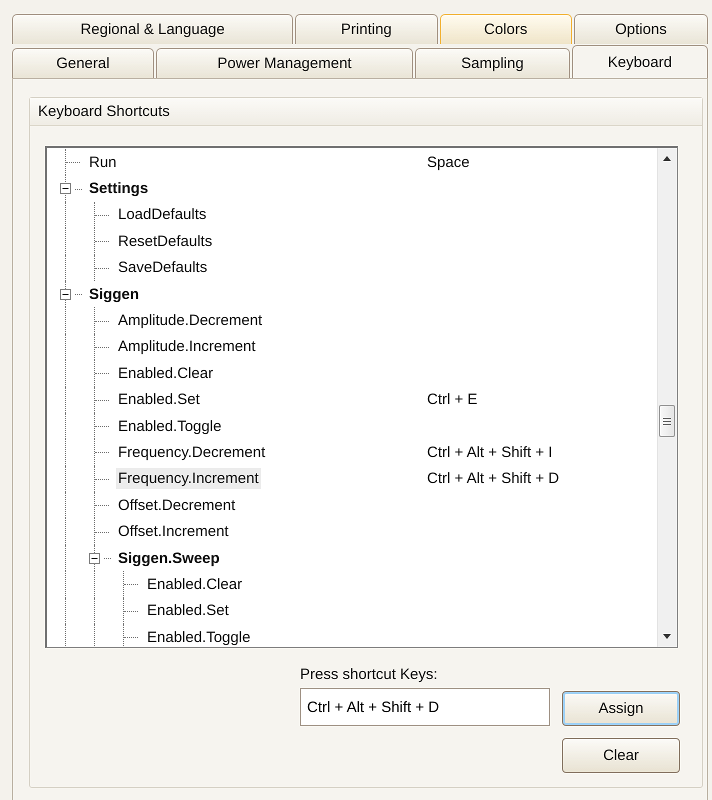 The height and width of the screenshot is (800, 712). I want to click on tree-item: Frequency.Decrement, so click(192, 452).